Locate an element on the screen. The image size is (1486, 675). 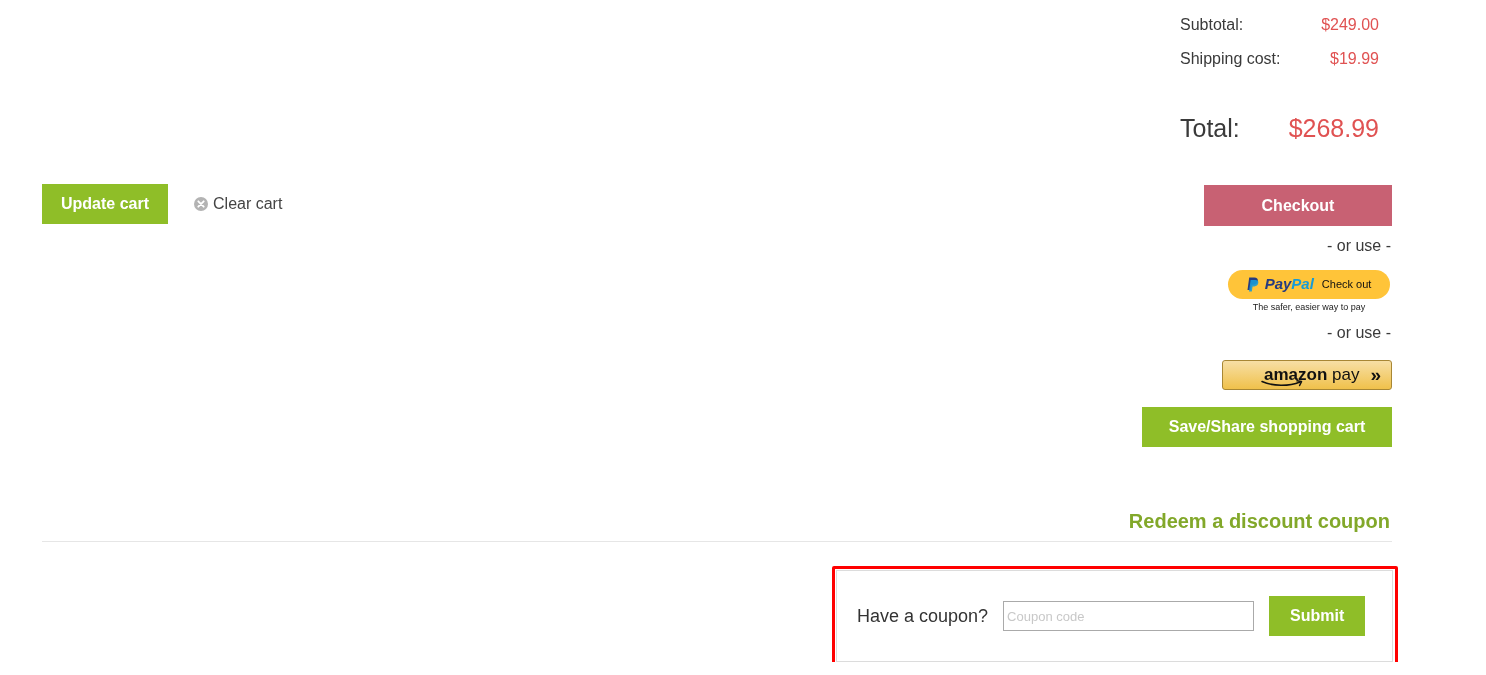
p-logo-icon is located at coordinates (1252, 284).